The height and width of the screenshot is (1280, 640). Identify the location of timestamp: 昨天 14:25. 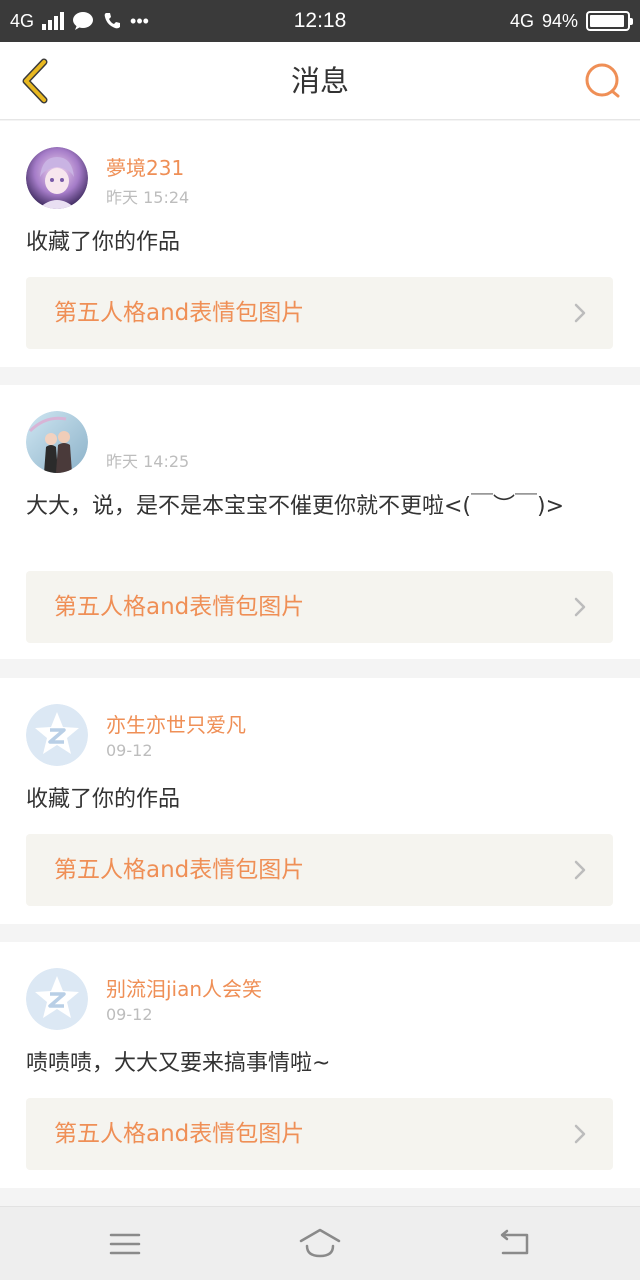
(148, 461).